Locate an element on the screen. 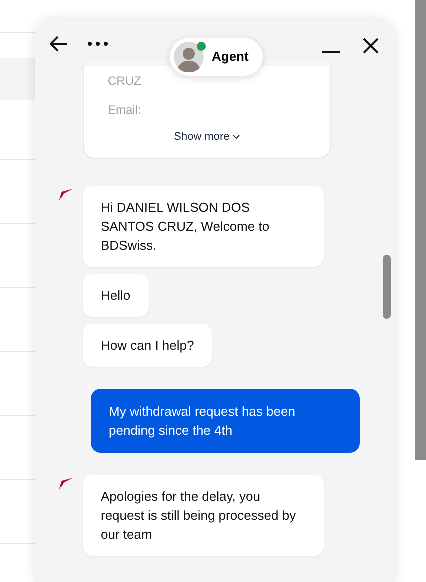 The image size is (426, 582). agent-name: Agent is located at coordinates (230, 57).